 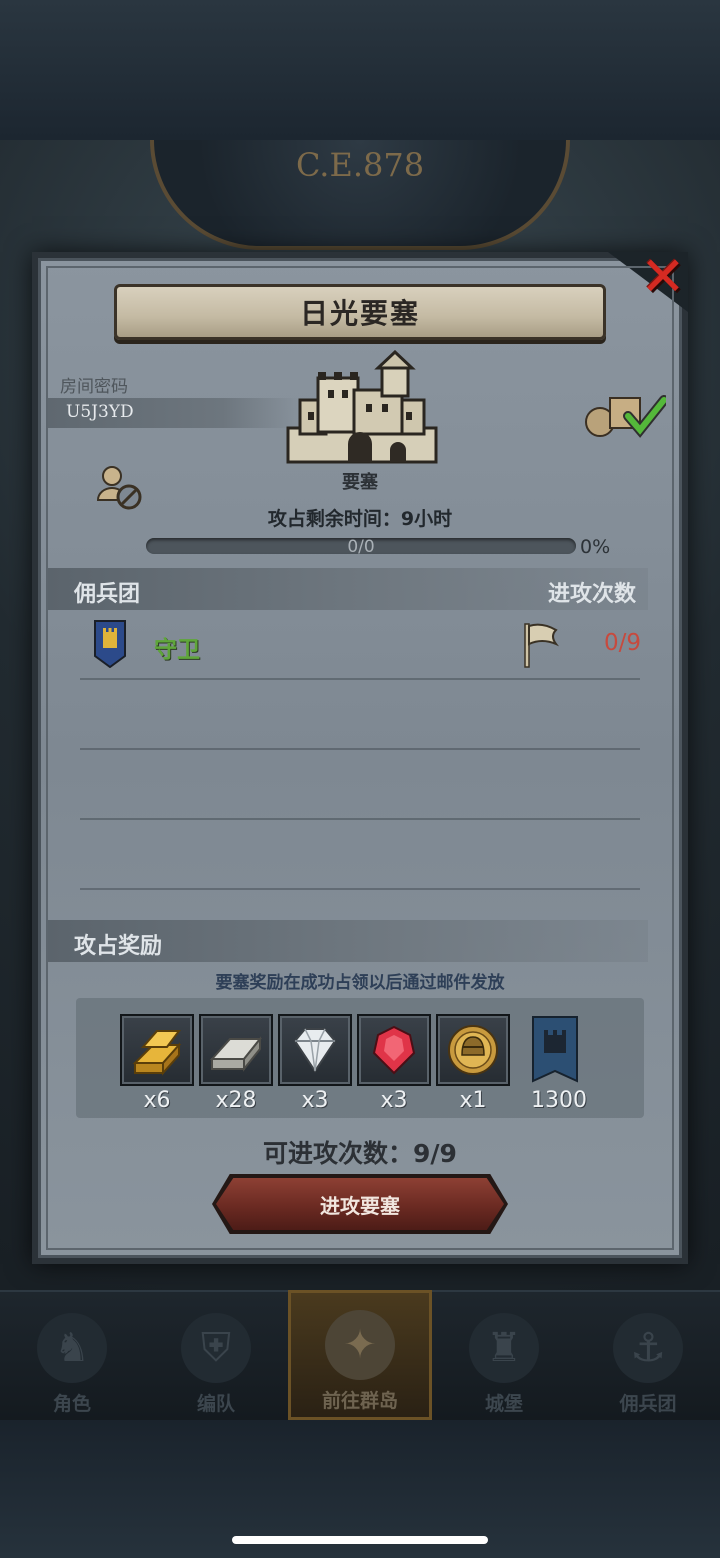 What do you see at coordinates (107, 594) in the screenshot?
I see `mercenary-header: 佣兵团` at bounding box center [107, 594].